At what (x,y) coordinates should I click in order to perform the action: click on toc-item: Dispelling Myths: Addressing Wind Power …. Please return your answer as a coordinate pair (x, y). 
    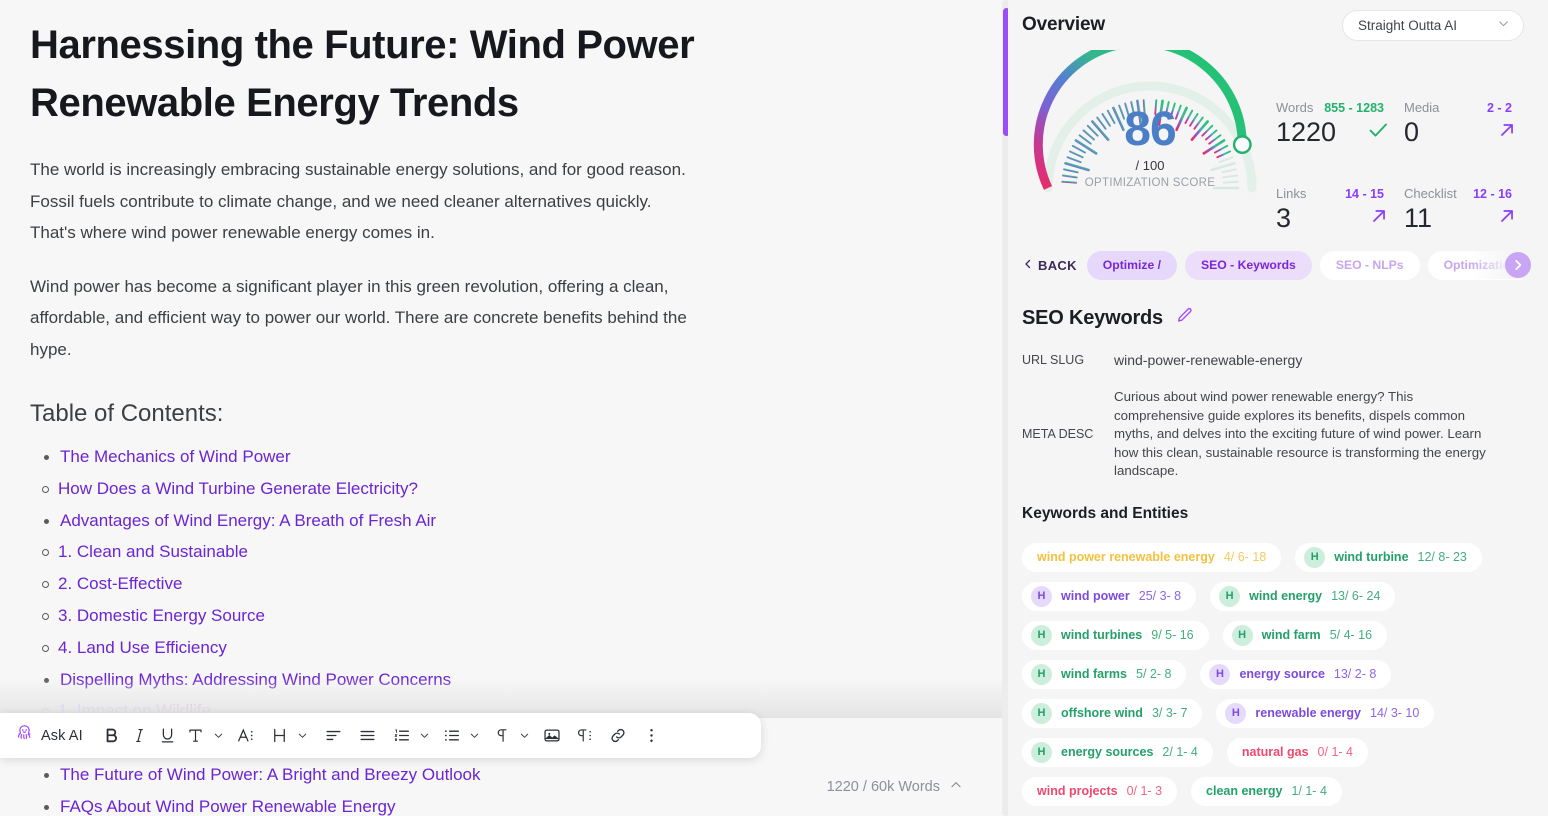
    Looking at the image, I should click on (504, 680).